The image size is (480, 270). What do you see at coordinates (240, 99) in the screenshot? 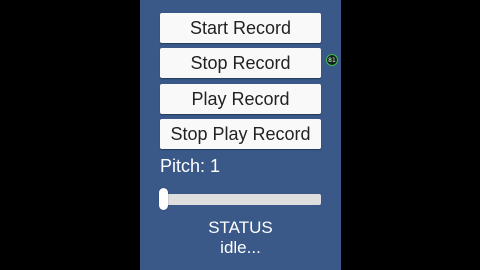
I see `play-record-button: Play Record` at bounding box center [240, 99].